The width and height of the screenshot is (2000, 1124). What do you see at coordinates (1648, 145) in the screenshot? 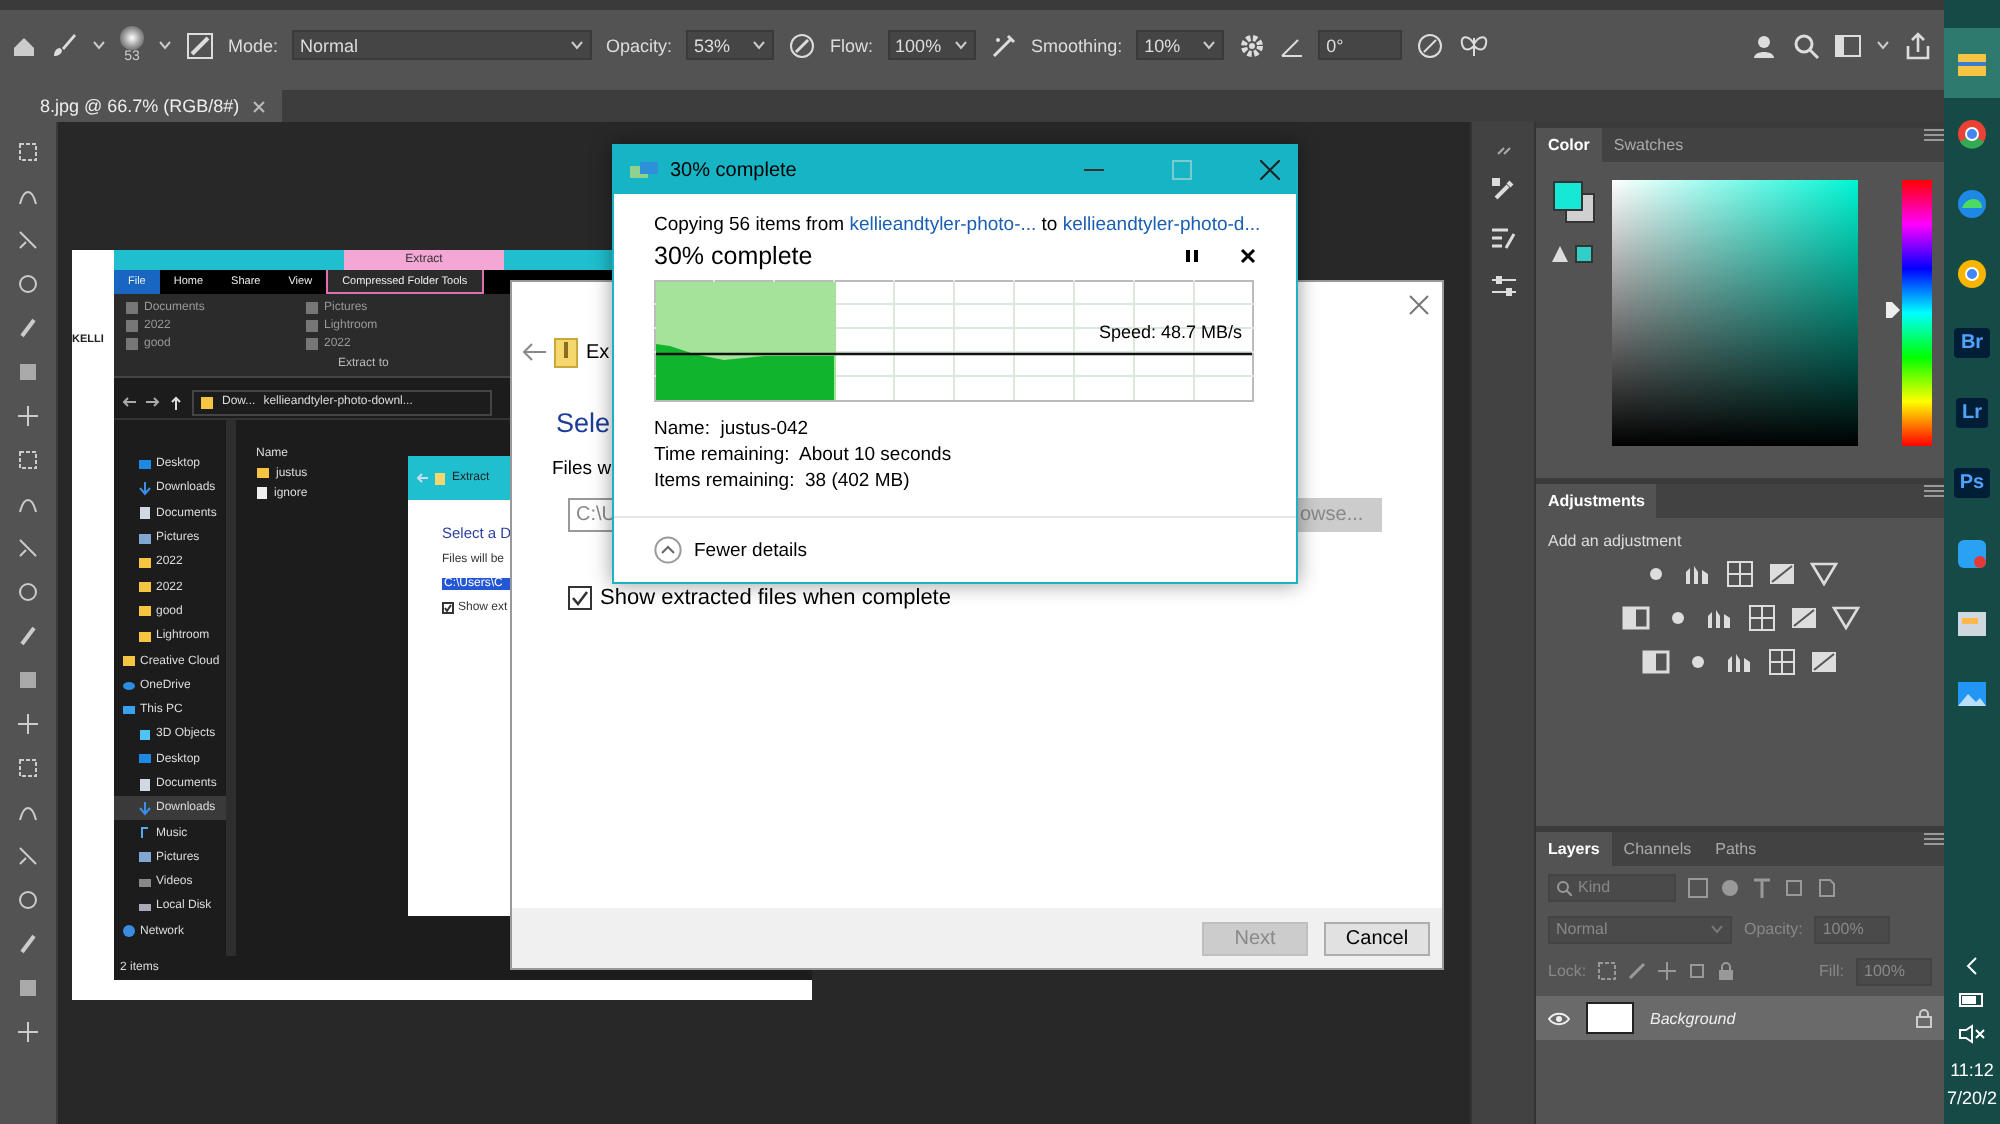
I see `panel-tab: Swatches` at bounding box center [1648, 145].